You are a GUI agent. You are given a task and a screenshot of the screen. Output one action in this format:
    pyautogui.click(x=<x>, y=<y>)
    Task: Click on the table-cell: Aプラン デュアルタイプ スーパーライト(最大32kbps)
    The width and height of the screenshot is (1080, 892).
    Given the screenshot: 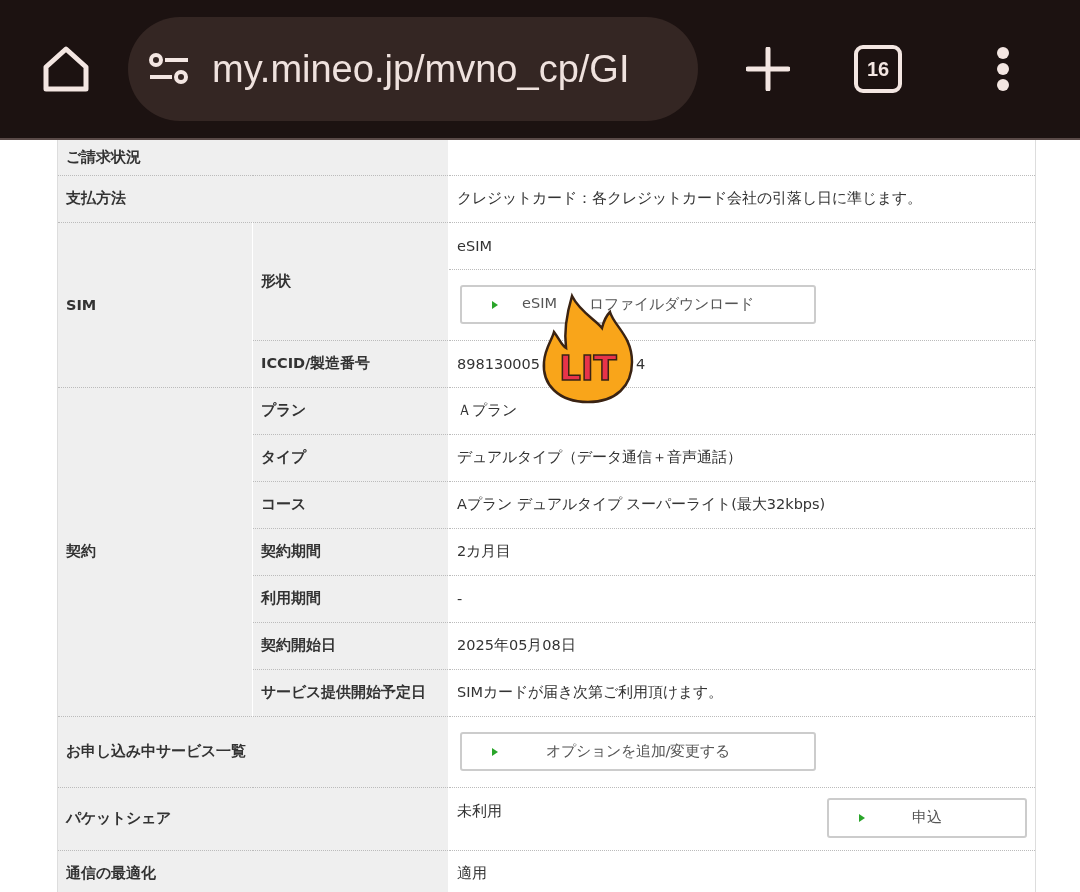 What is the action you would take?
    pyautogui.click(x=742, y=504)
    